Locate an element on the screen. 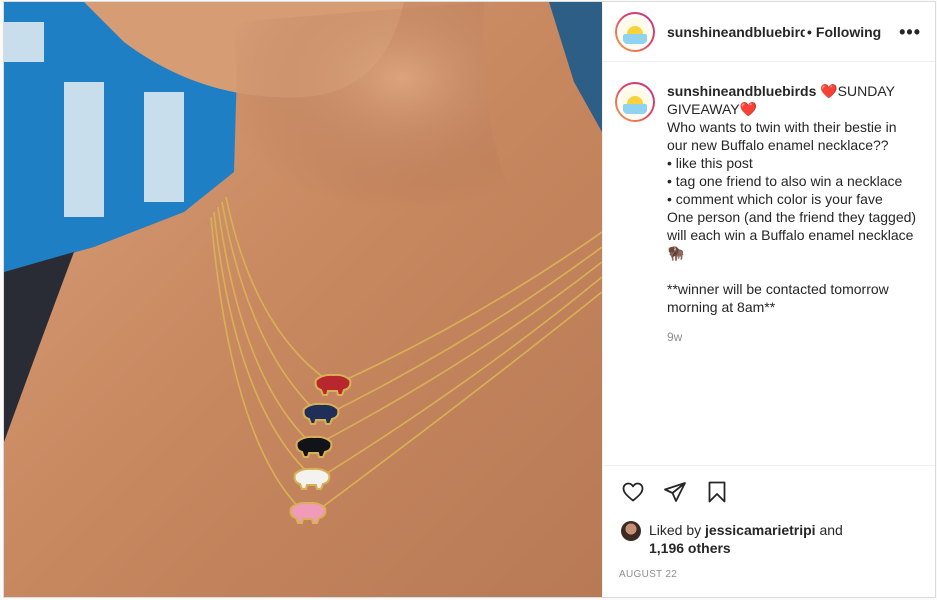 The width and height of the screenshot is (937, 600). caption-username: sunshineandbluebirds is located at coordinates (741, 91).